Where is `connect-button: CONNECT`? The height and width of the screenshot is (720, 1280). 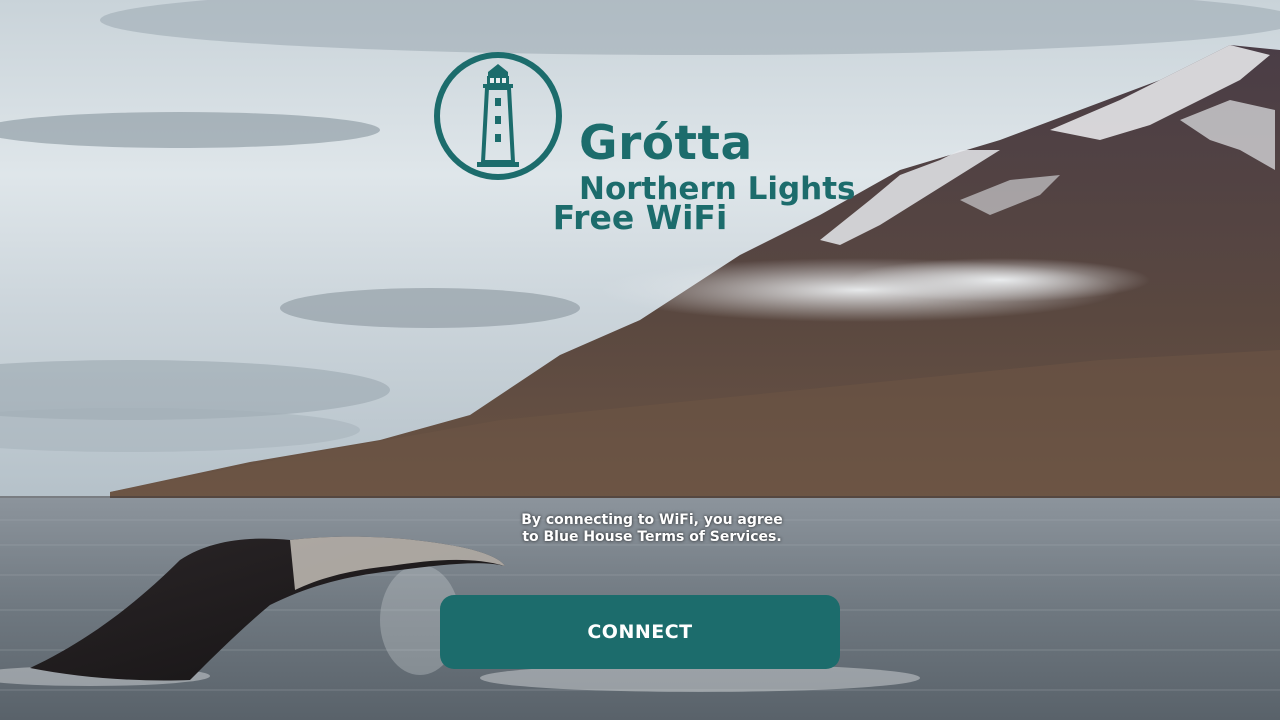 connect-button: CONNECT is located at coordinates (640, 632).